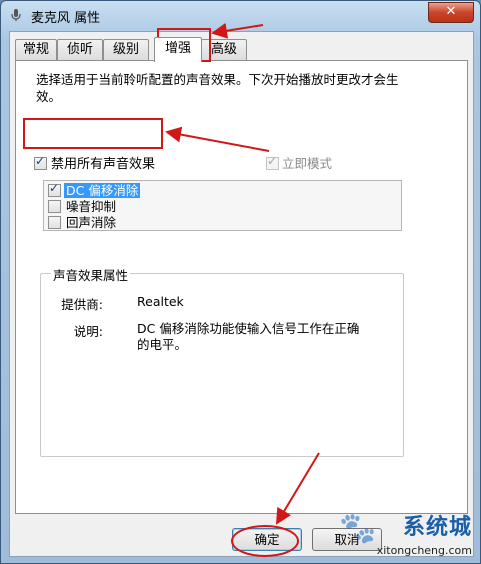 The height and width of the screenshot is (564, 481). What do you see at coordinates (217, 88) in the screenshot?
I see `enhancements-description: 选择适用于当前聆听配置的声音效果。下次开始播放时更改才会生效。` at bounding box center [217, 88].